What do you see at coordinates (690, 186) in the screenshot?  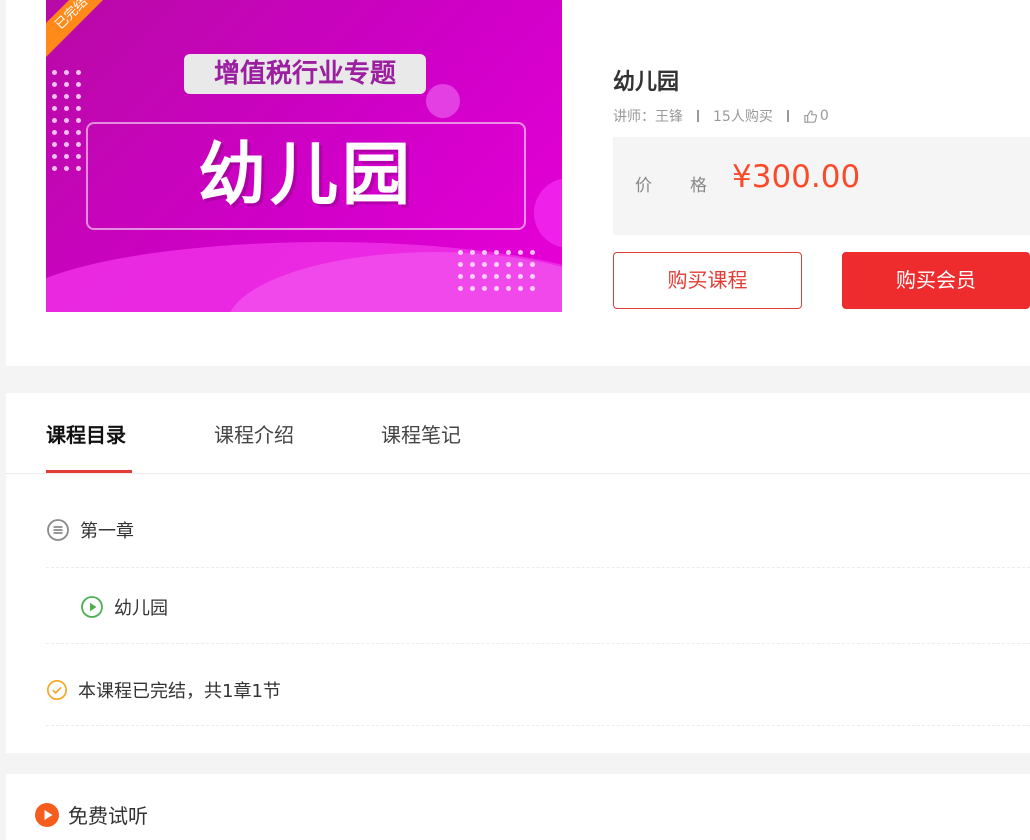 I see `price-label: 价格` at bounding box center [690, 186].